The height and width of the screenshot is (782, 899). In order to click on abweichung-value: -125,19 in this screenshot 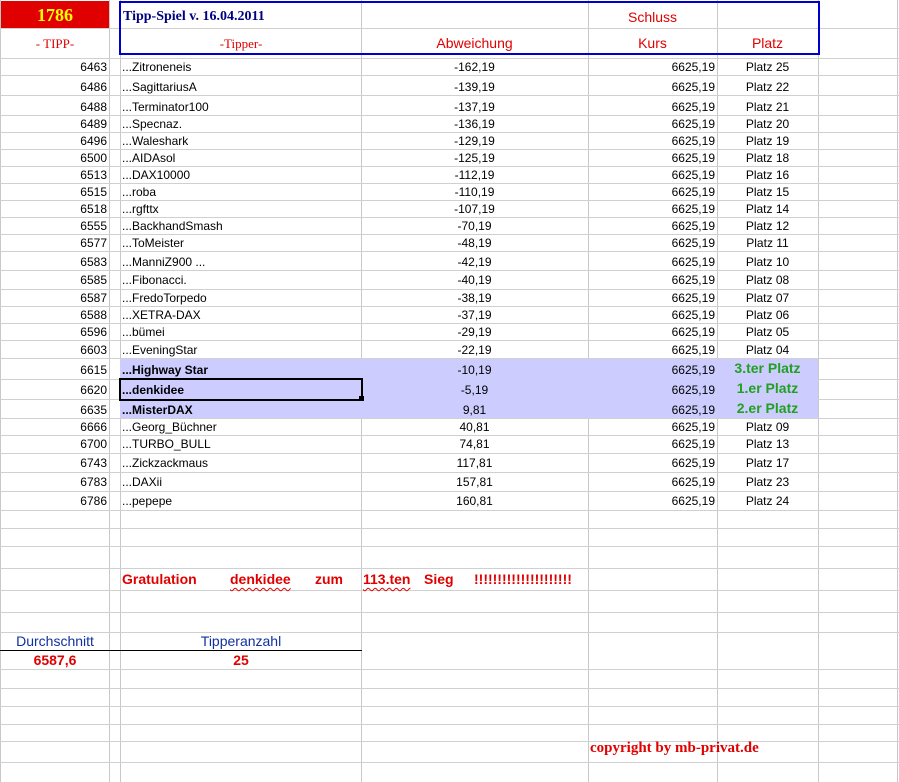, I will do `click(474, 158)`.